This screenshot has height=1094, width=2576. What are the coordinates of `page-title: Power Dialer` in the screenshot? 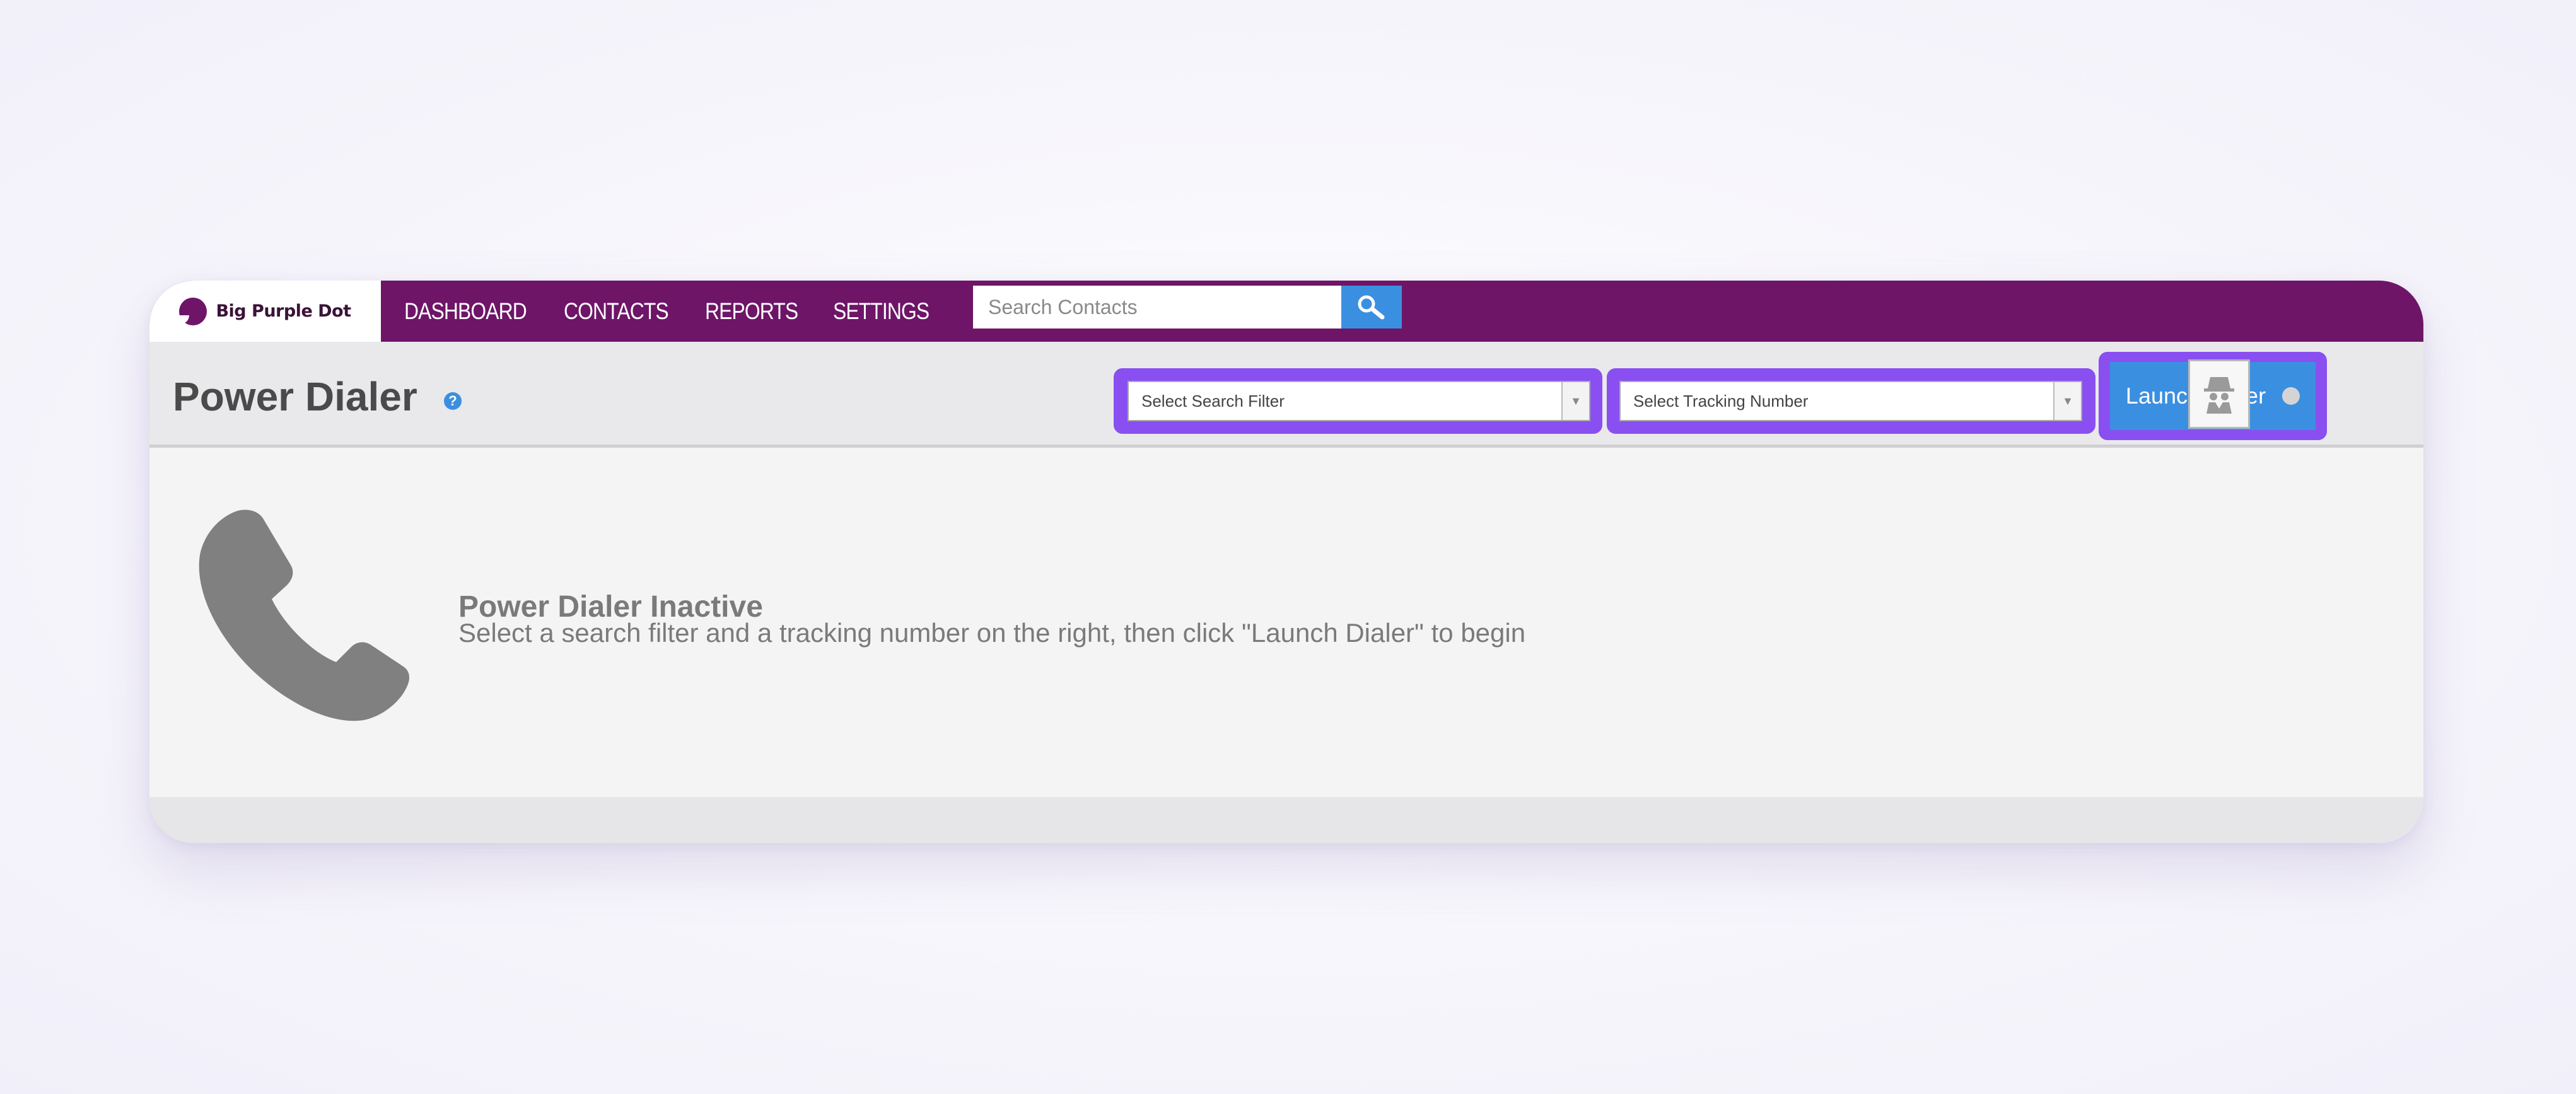 It's located at (295, 396).